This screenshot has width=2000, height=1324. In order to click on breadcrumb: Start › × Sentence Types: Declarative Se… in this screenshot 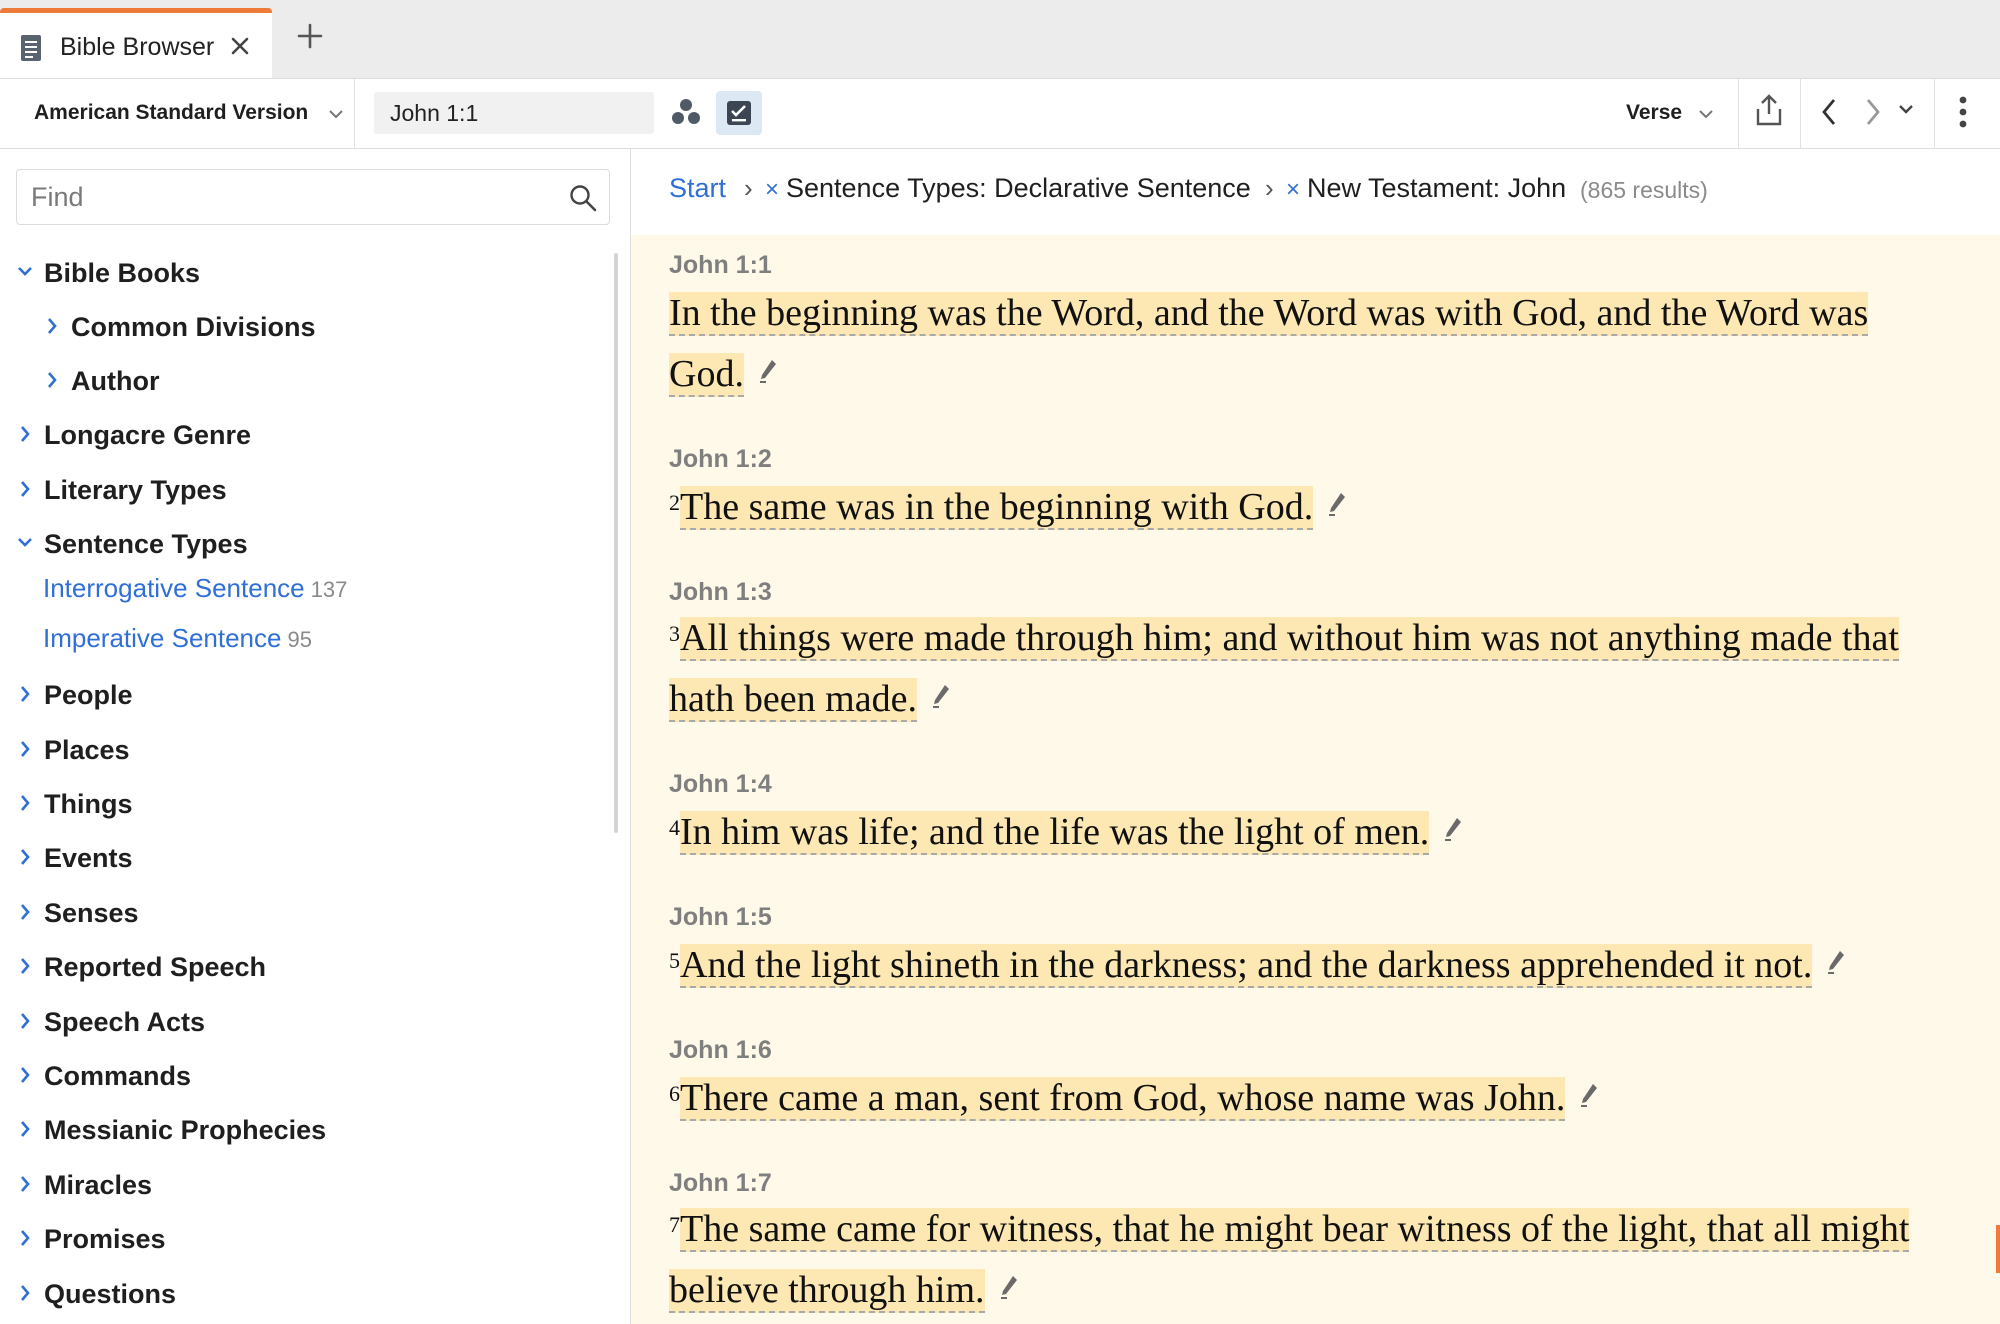, I will do `click(1315, 192)`.